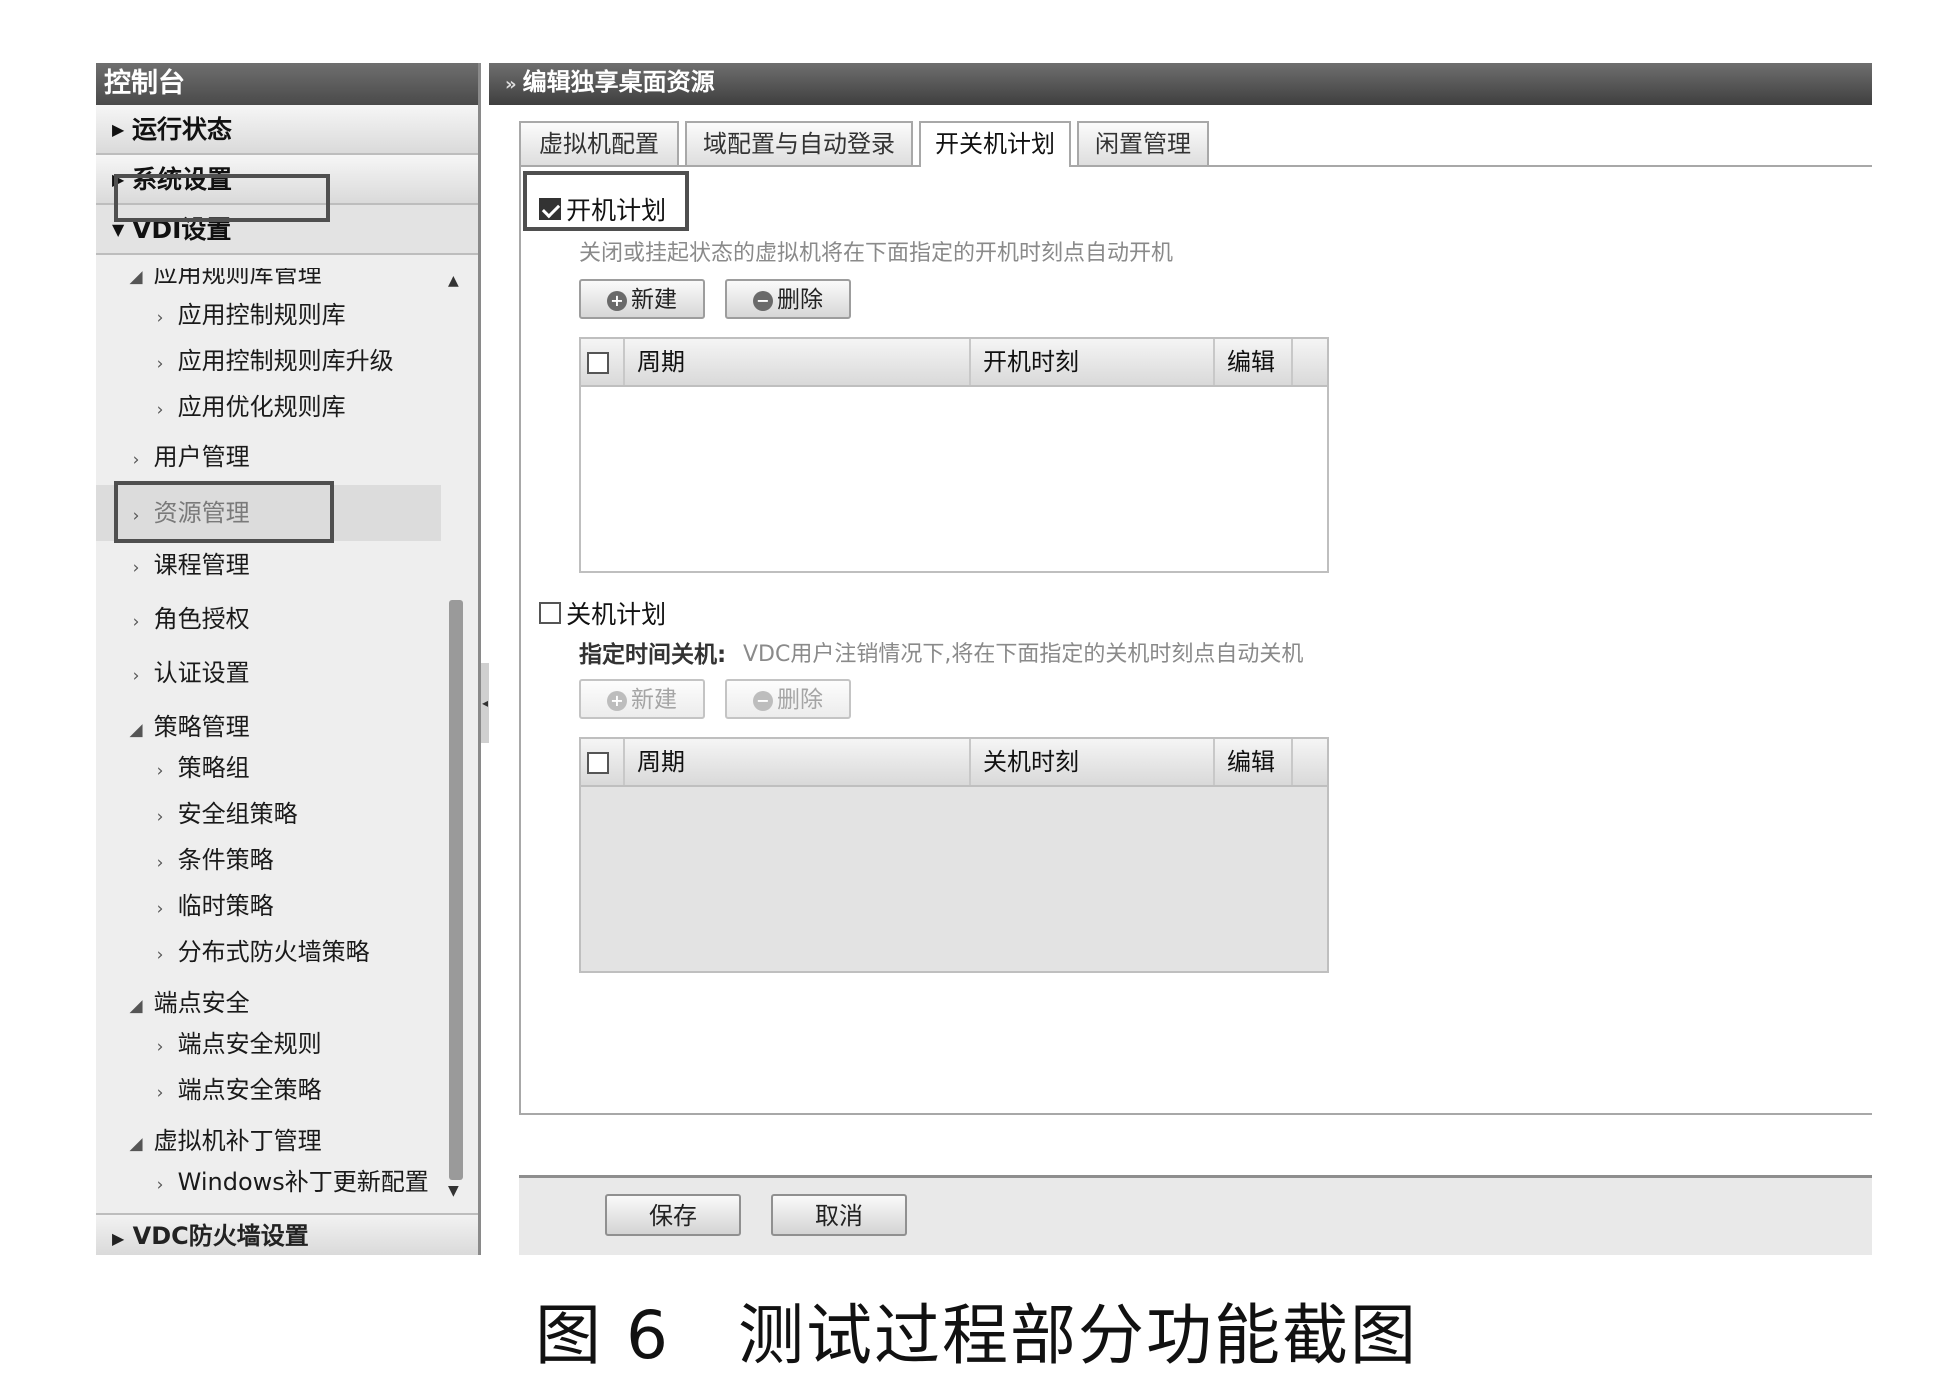 This screenshot has width=1953, height=1384. Describe the element at coordinates (1143, 143) in the screenshot. I see `tab-idle-management: 闲置管理` at that location.